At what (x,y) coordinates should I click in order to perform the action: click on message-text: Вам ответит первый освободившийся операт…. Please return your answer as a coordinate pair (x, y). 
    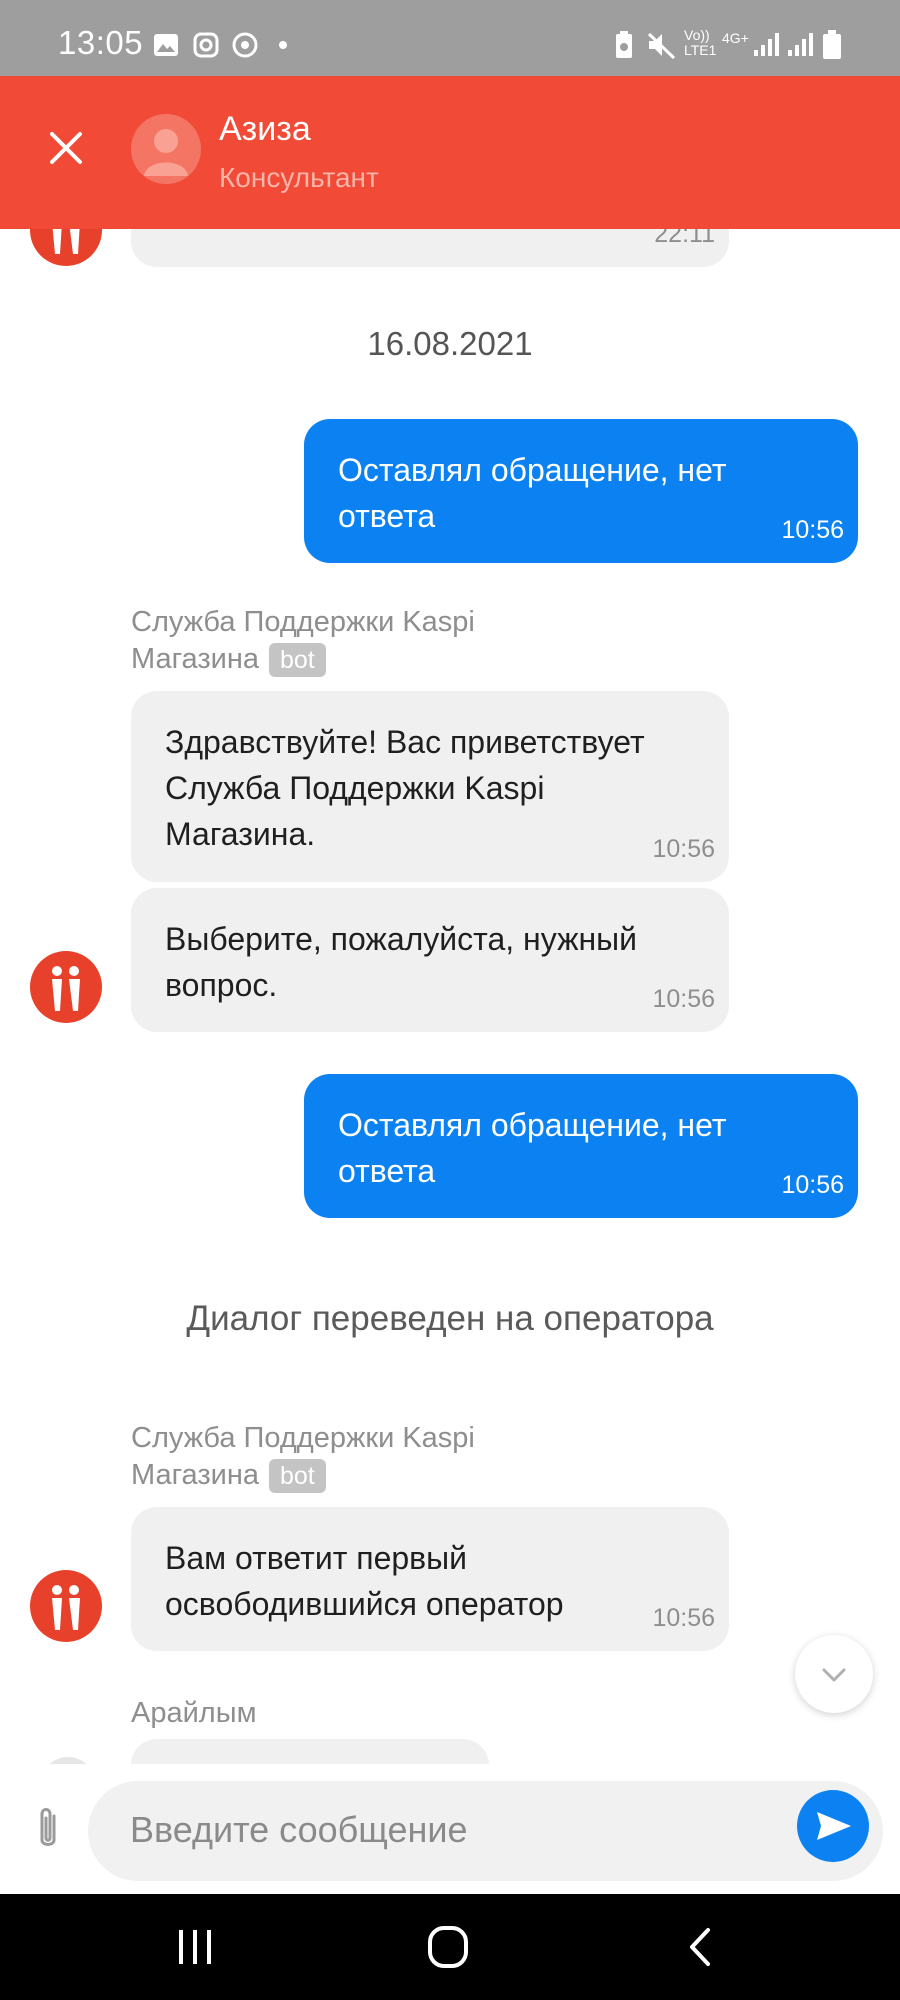
    Looking at the image, I should click on (364, 1581).